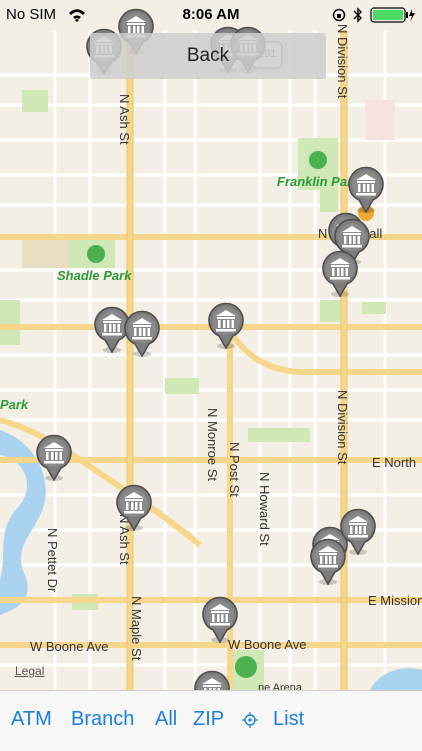 This screenshot has height=751, width=422. I want to click on street-label-n-ash-top: N Ash St, so click(124, 119).